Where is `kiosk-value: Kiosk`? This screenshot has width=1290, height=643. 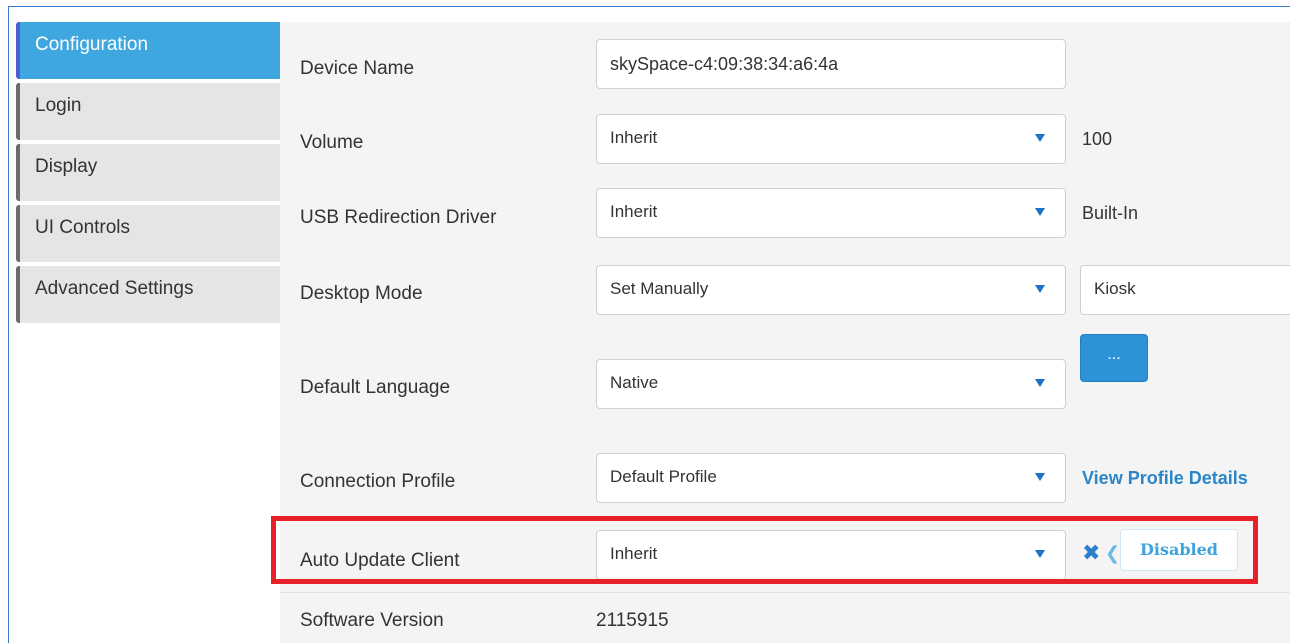
kiosk-value: Kiosk is located at coordinates (1115, 288).